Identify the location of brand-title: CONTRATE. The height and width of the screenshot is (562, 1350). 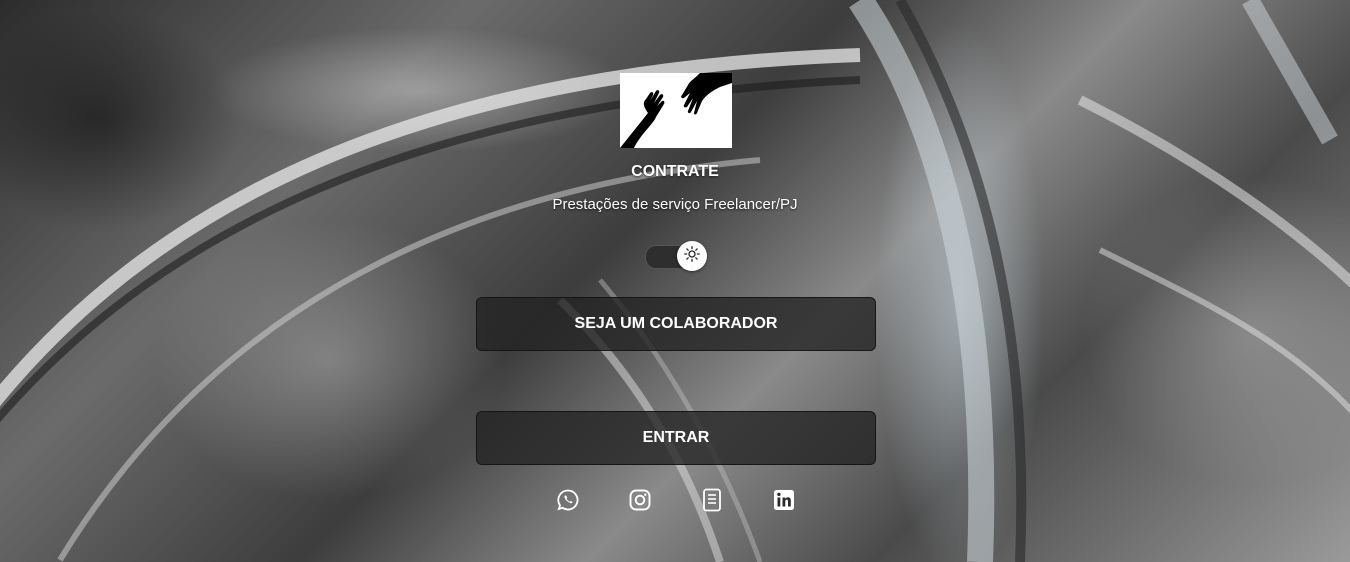
(675, 171).